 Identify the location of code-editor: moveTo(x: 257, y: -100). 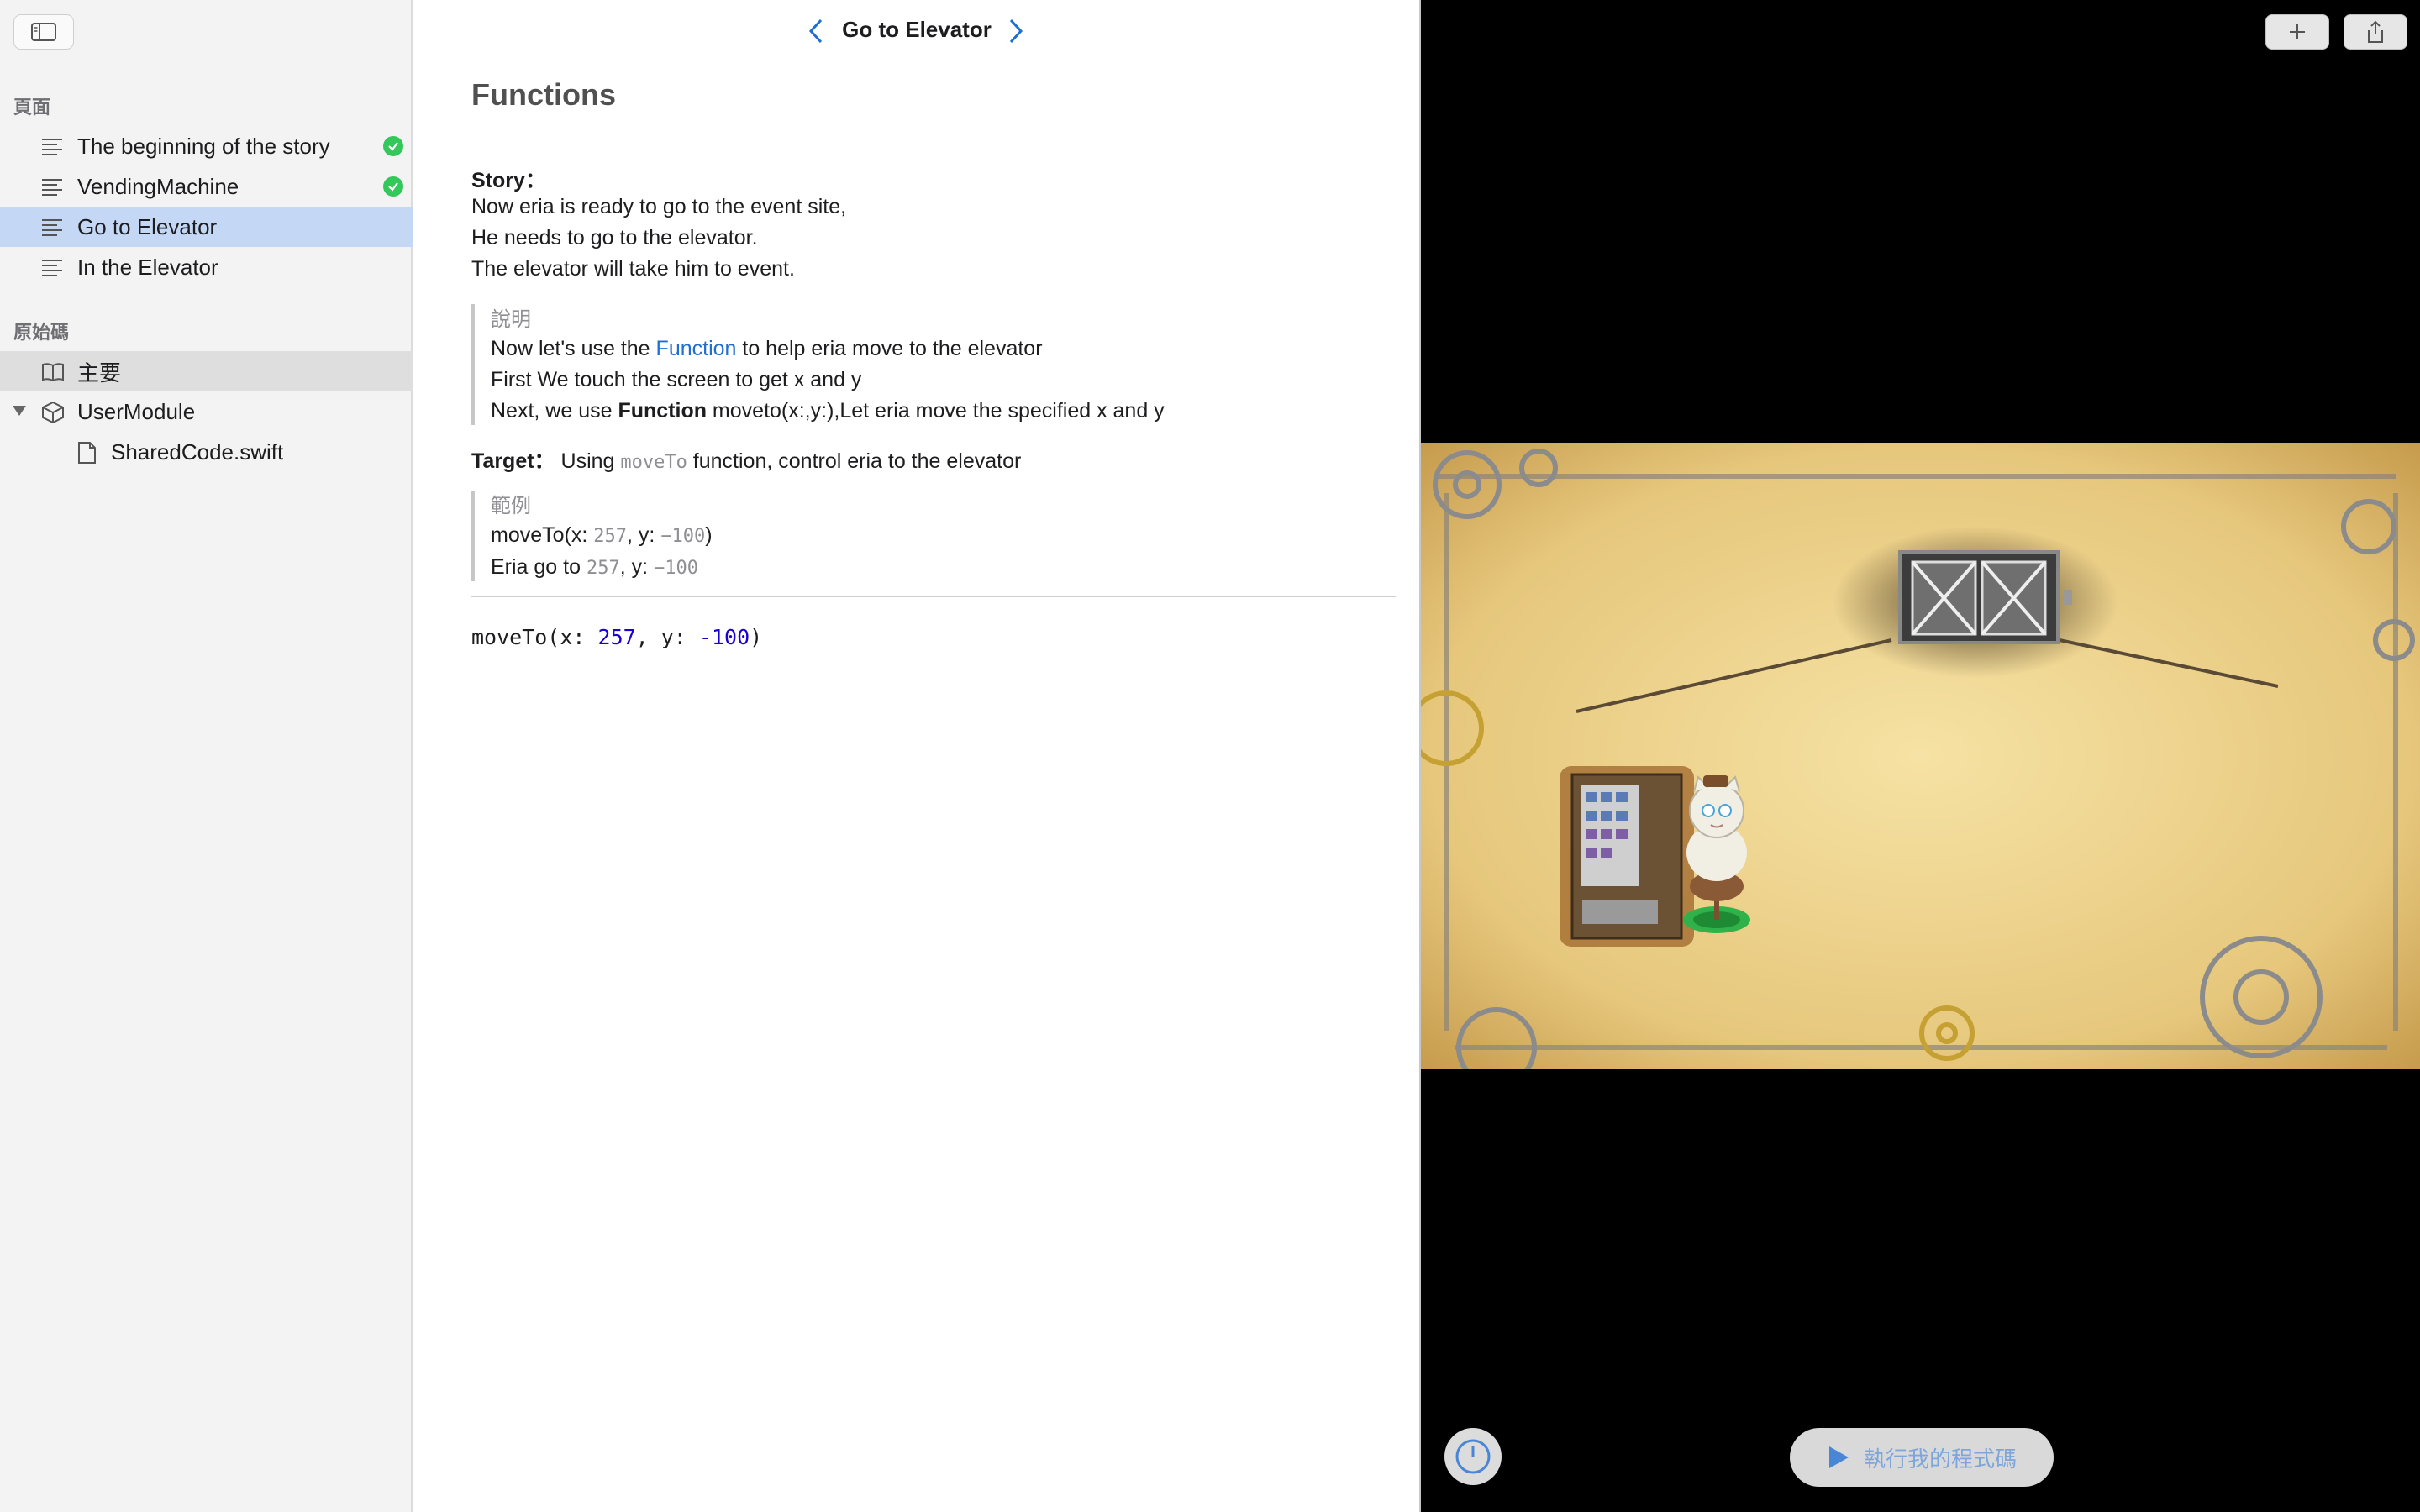
(616, 637).